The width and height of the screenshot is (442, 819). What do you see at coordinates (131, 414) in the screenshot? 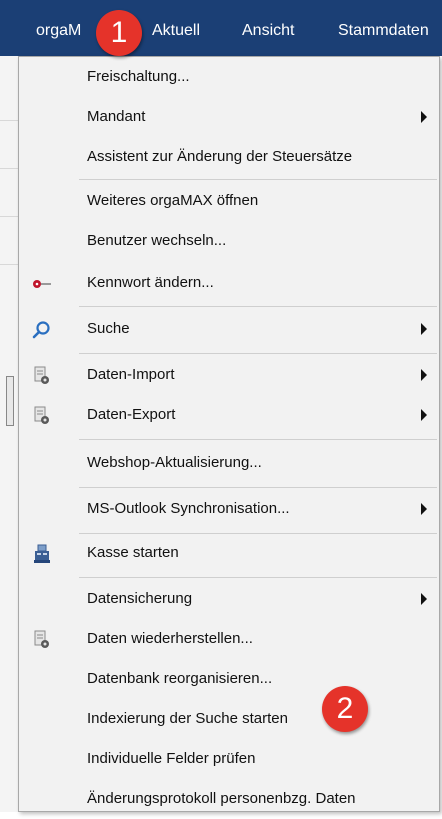
I see `menu-item-label: Daten-Export` at bounding box center [131, 414].